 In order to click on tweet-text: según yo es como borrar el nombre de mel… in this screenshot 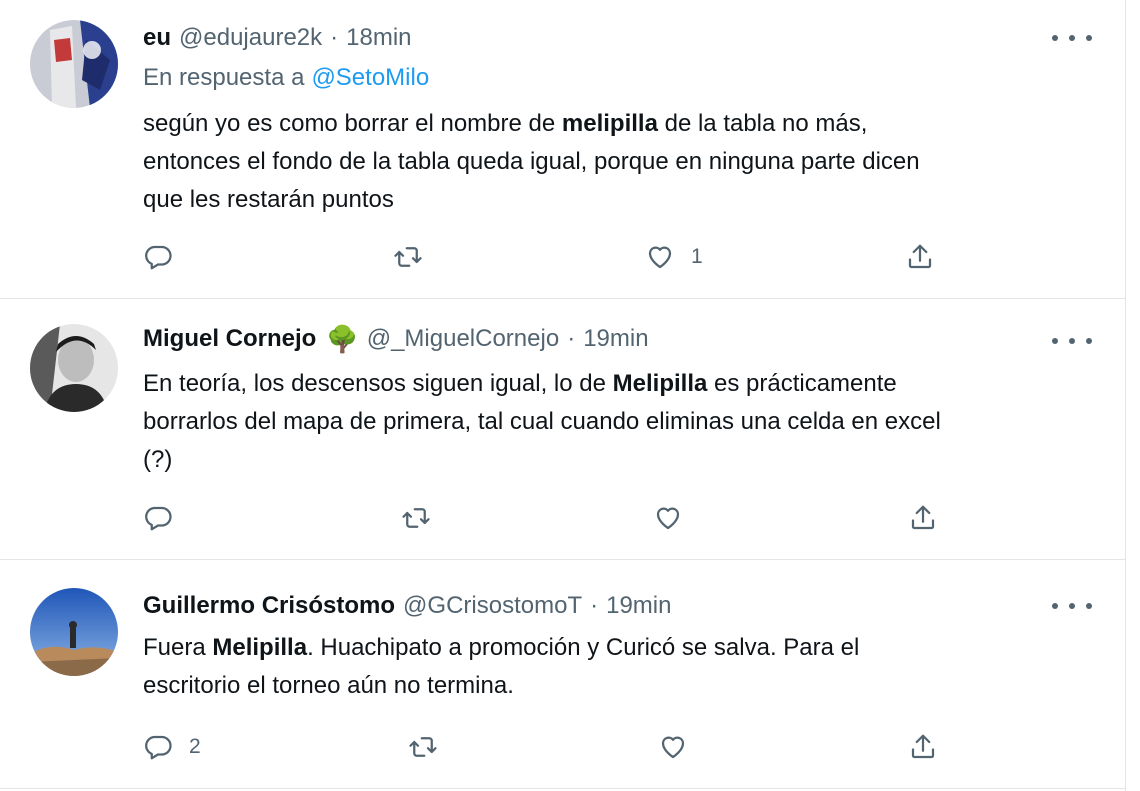, I will do `click(613, 162)`.